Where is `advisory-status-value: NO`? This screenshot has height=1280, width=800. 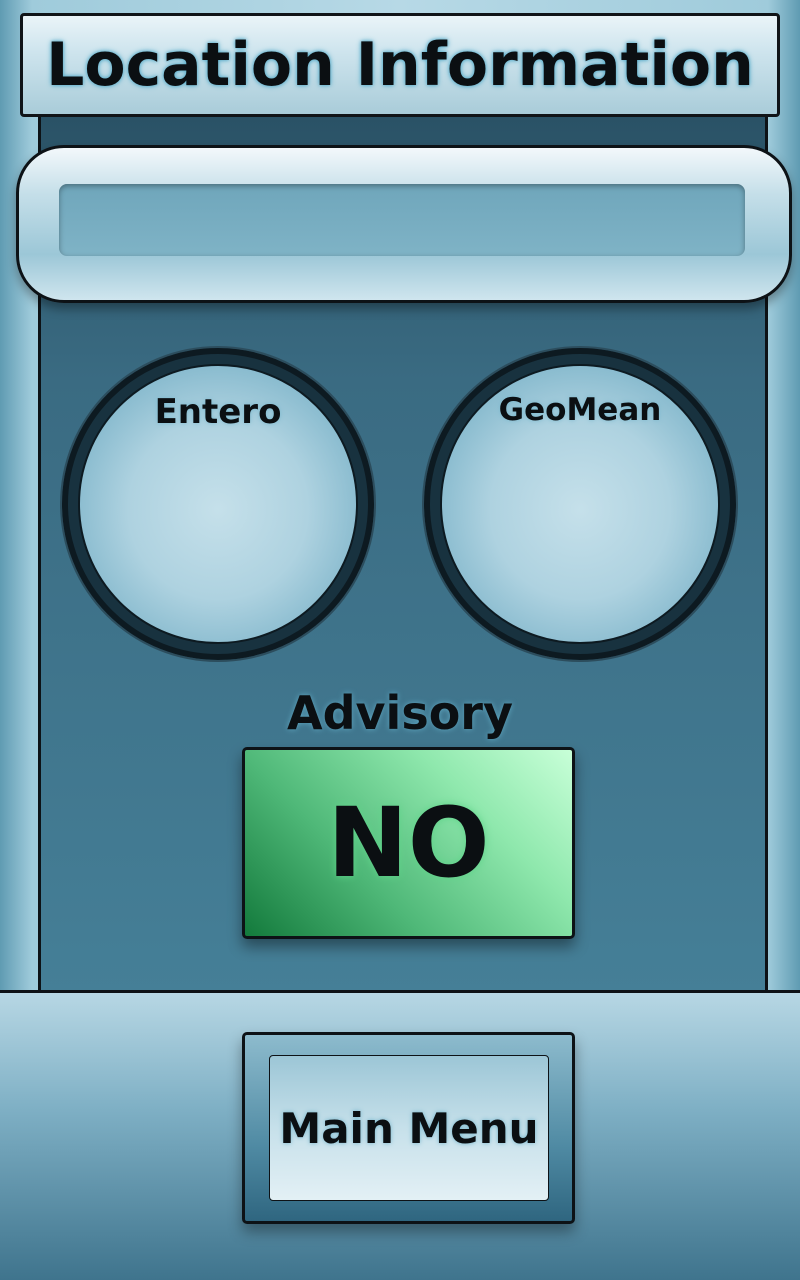 advisory-status-value: NO is located at coordinates (408, 843).